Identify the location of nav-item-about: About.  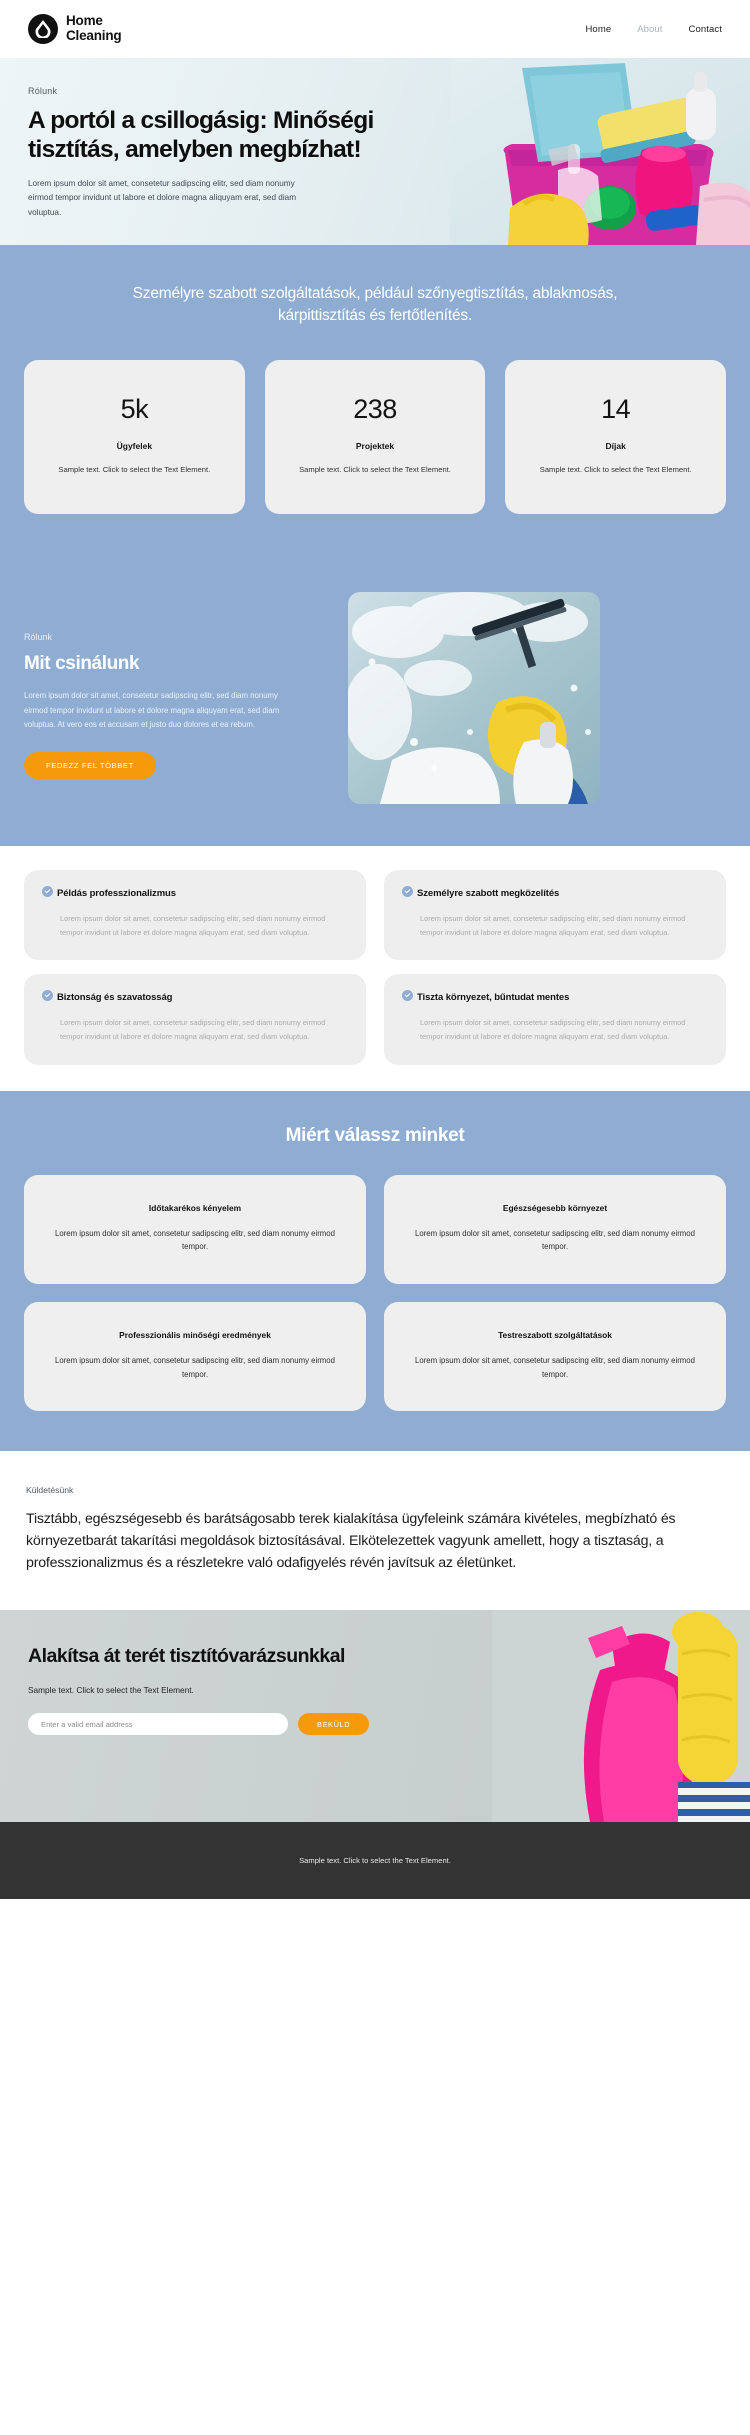
(649, 29).